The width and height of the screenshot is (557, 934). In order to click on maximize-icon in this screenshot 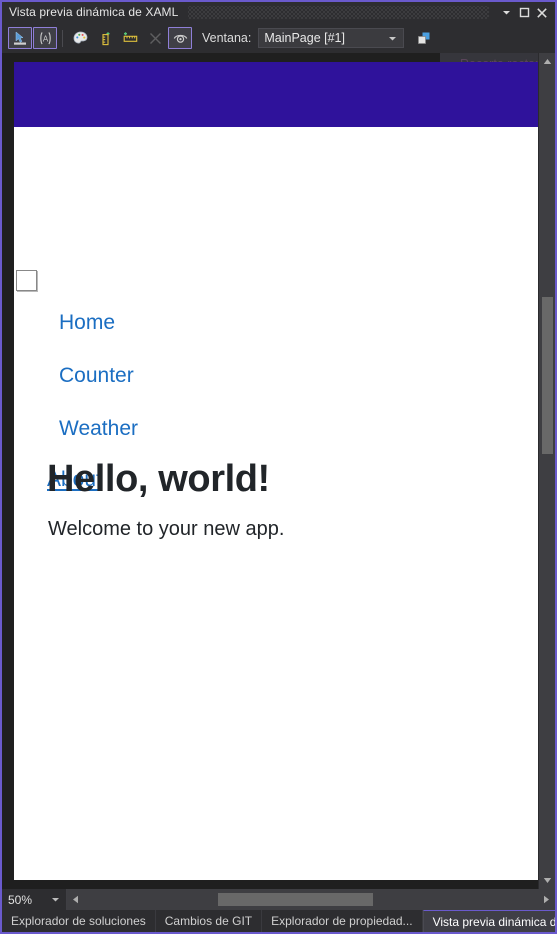, I will do `click(524, 12)`.